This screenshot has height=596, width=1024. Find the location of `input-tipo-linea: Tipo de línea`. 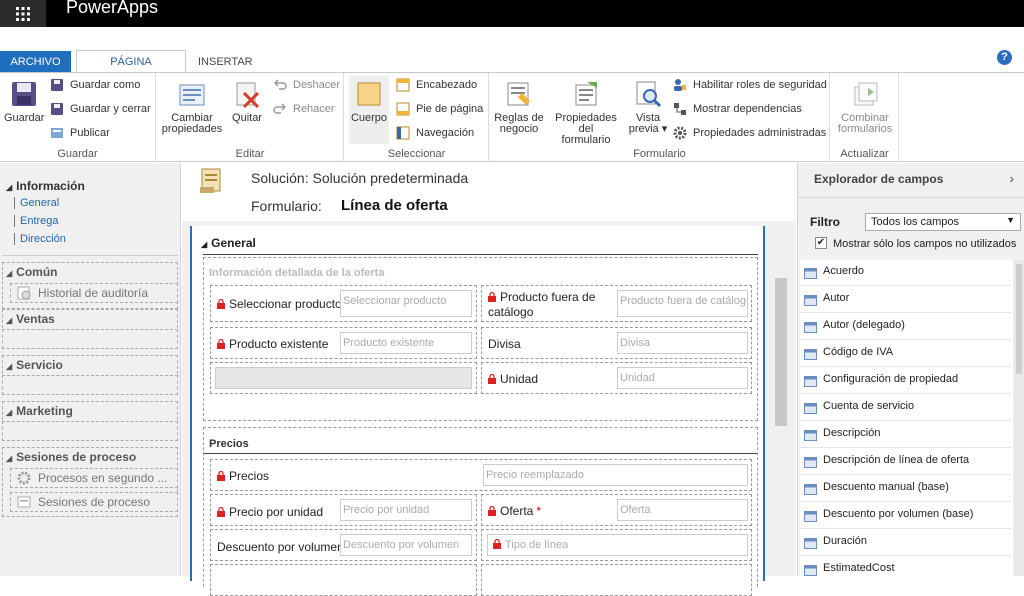

input-tipo-linea: Tipo de línea is located at coordinates (617, 545).